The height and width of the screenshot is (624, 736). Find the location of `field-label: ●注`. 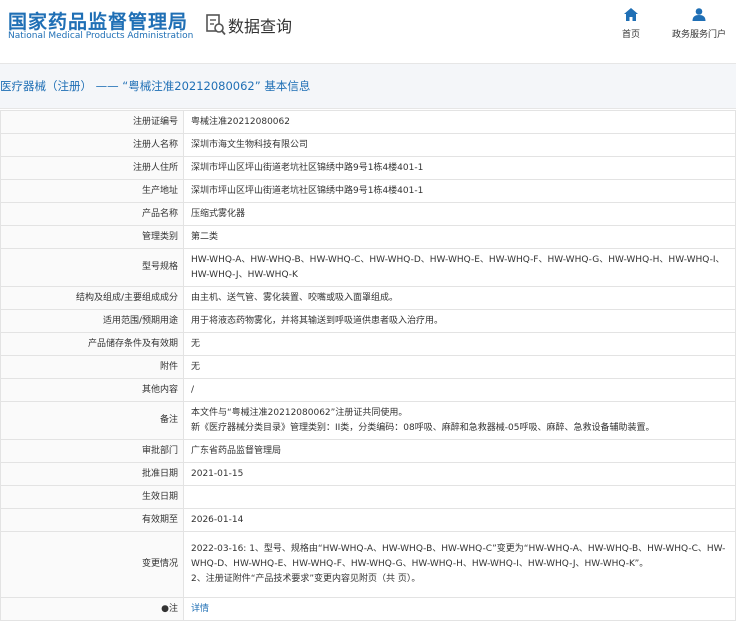

field-label: ●注 is located at coordinates (92, 609).